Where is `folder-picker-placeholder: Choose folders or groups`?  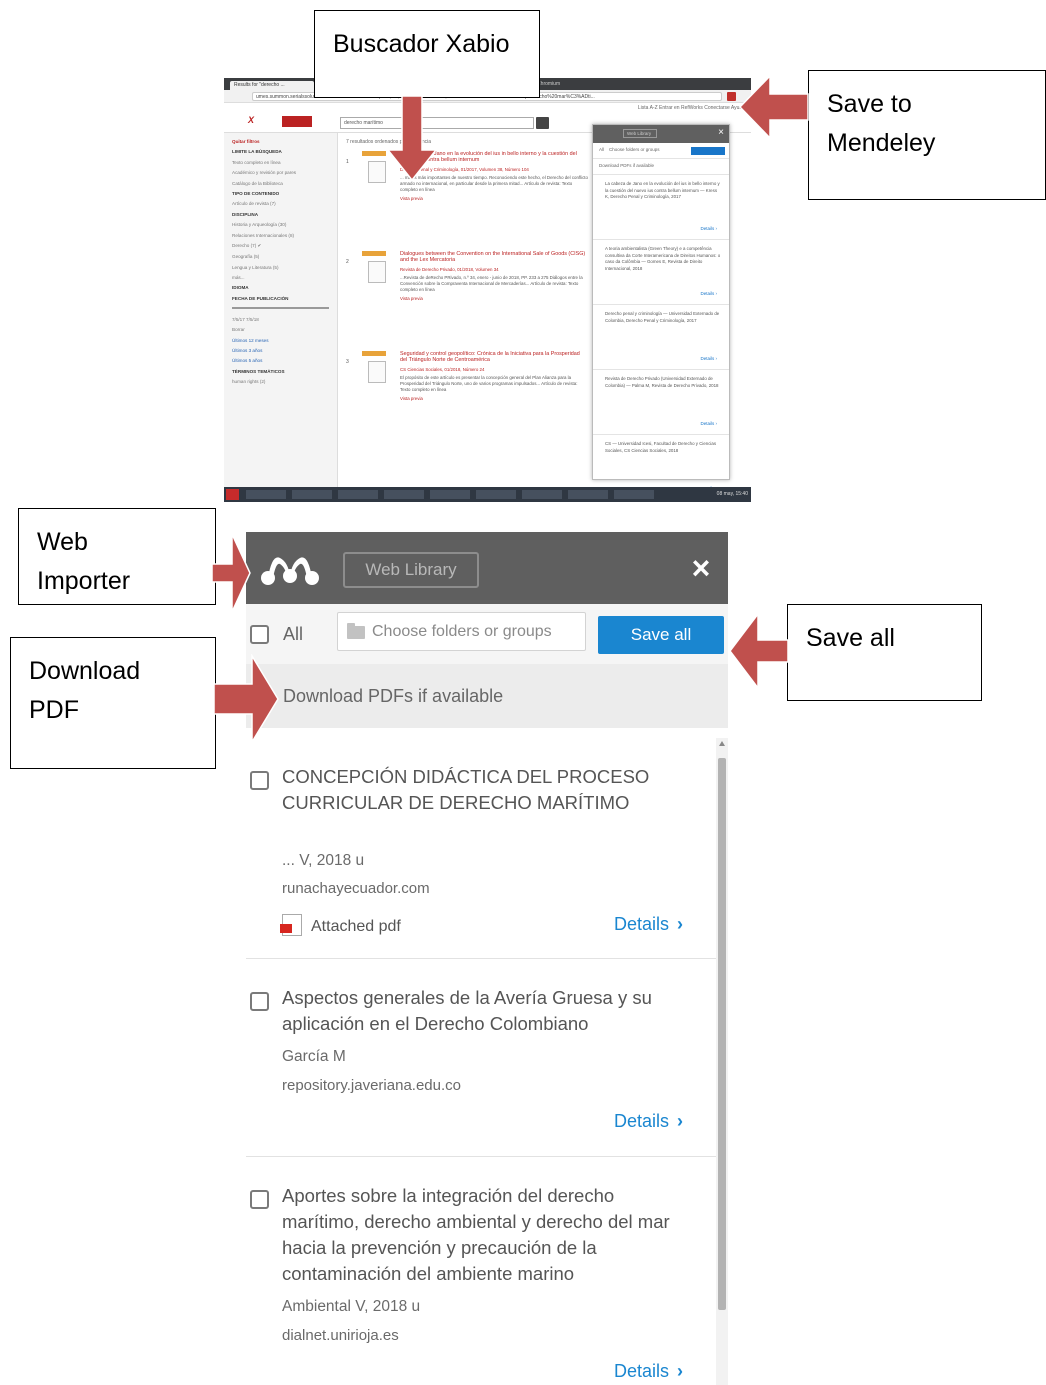 folder-picker-placeholder: Choose folders or groups is located at coordinates (462, 631).